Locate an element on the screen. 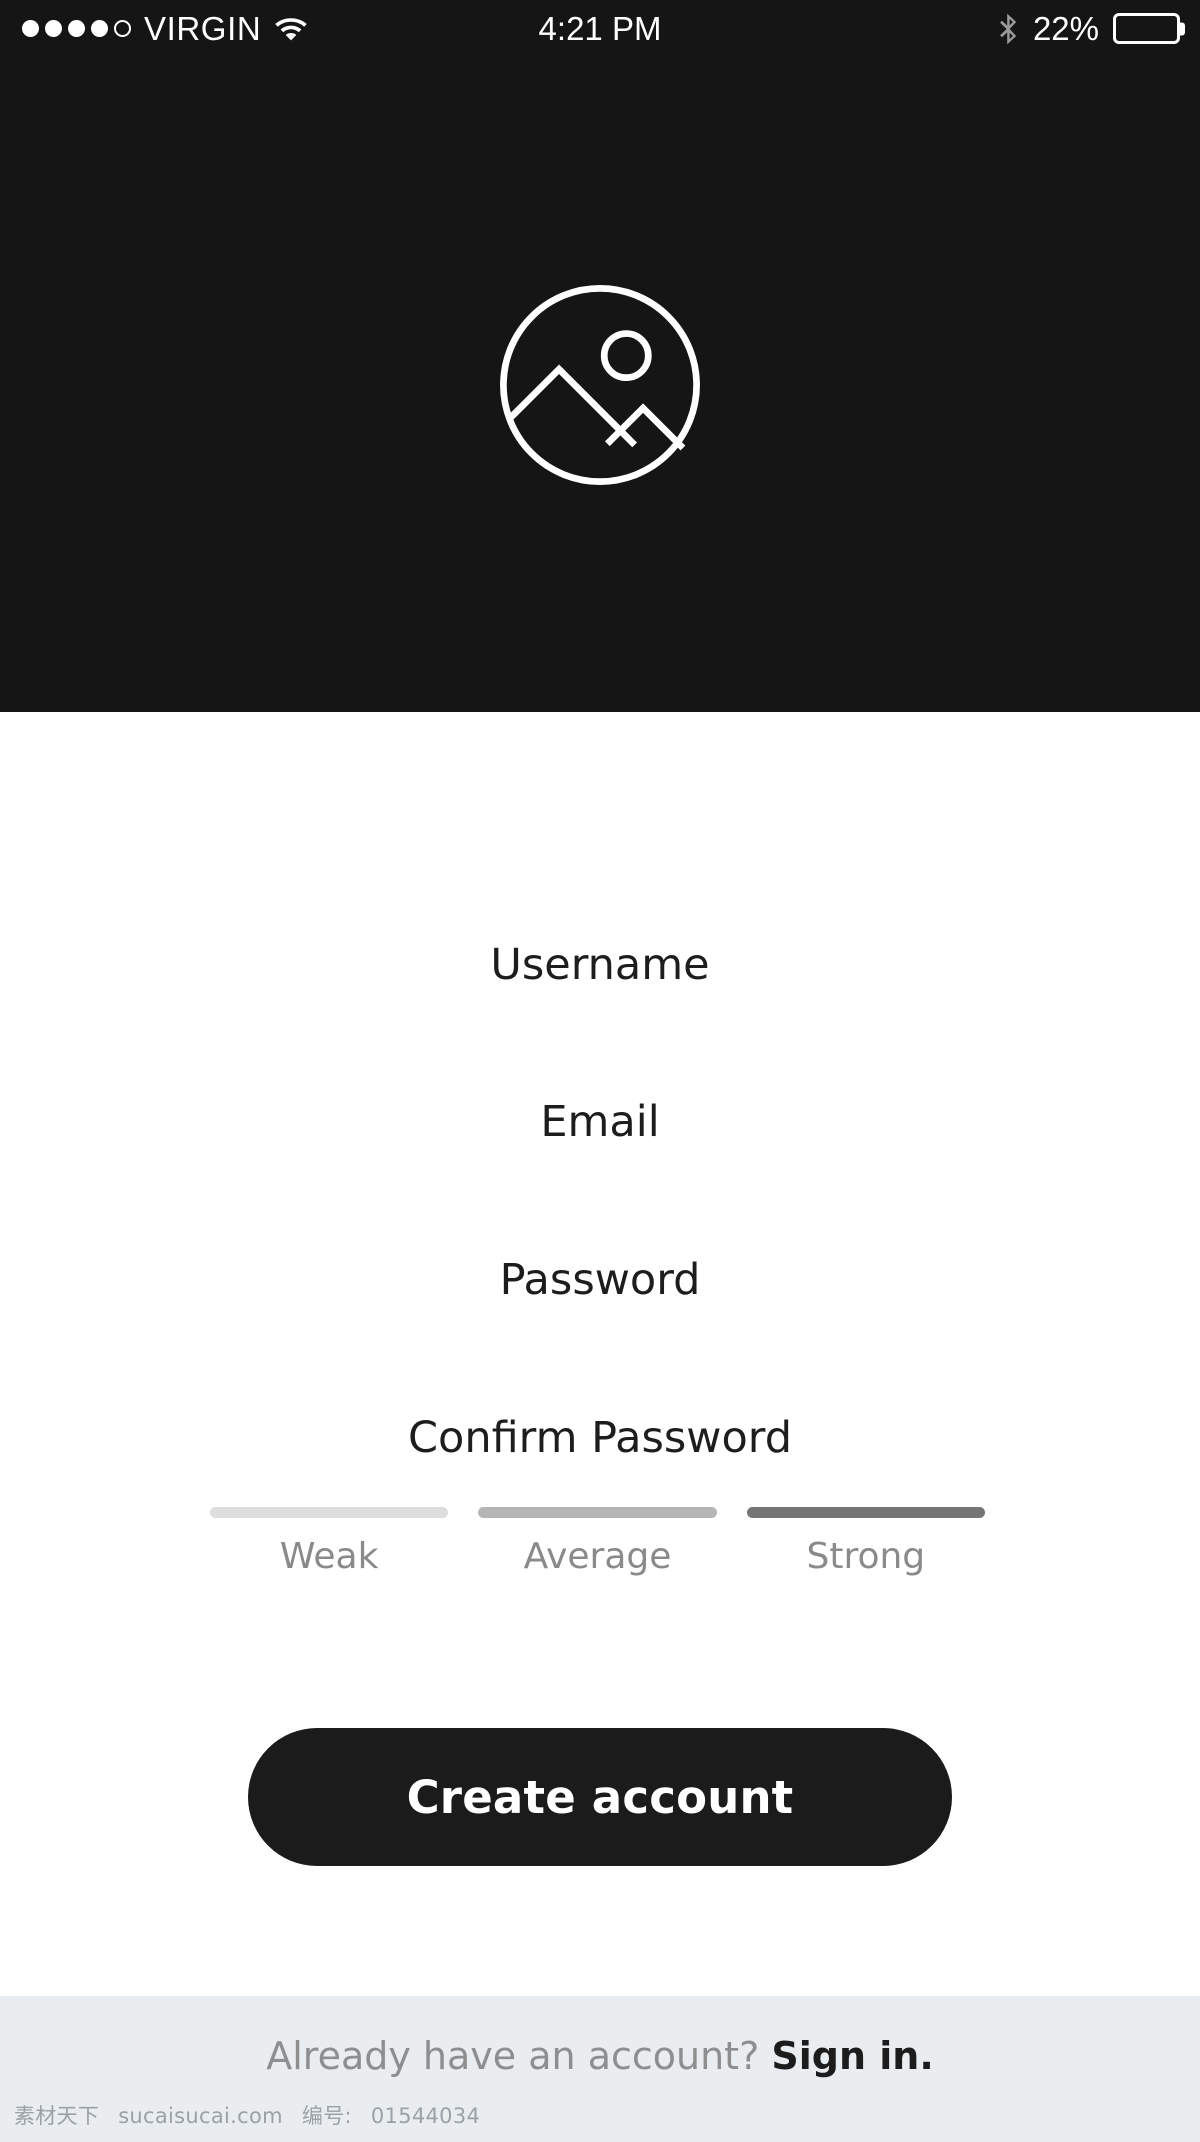 The image size is (1200, 2142). signal-strength-dots is located at coordinates (76, 28).